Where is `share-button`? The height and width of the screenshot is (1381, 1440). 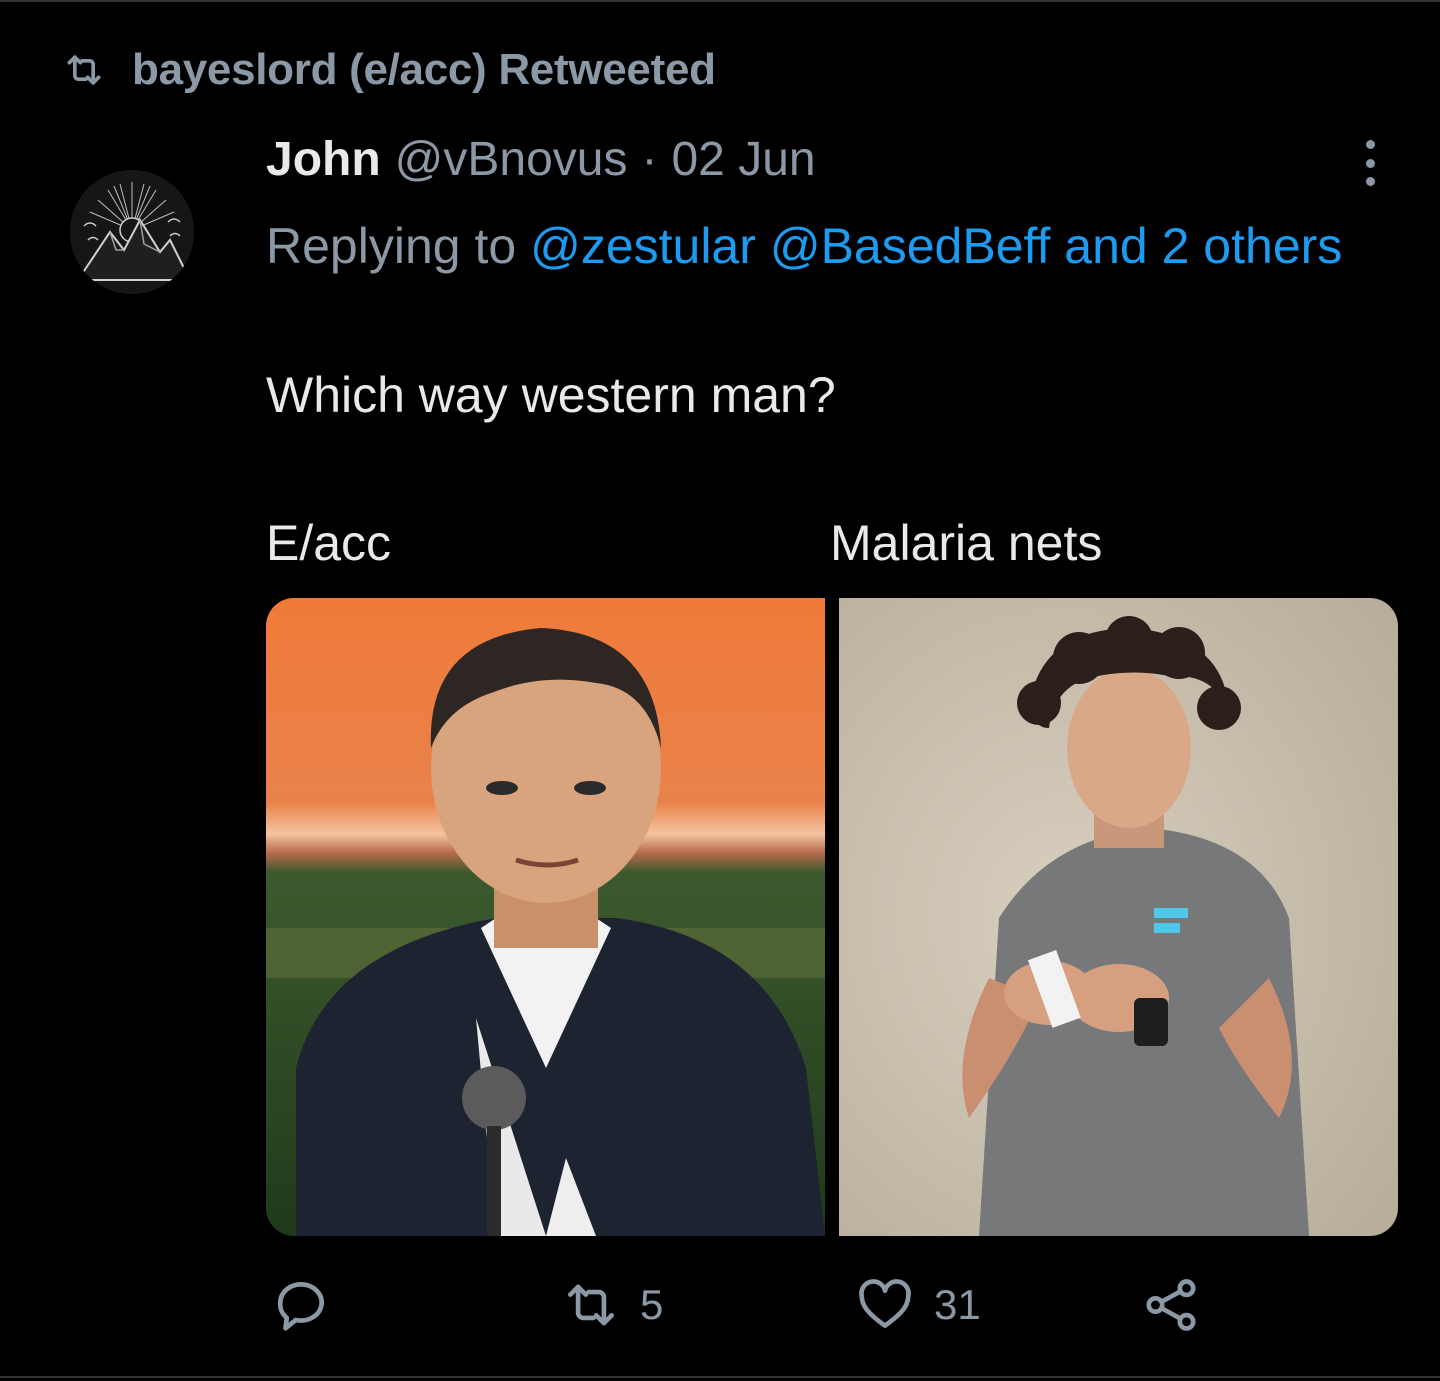 share-button is located at coordinates (1171, 1305).